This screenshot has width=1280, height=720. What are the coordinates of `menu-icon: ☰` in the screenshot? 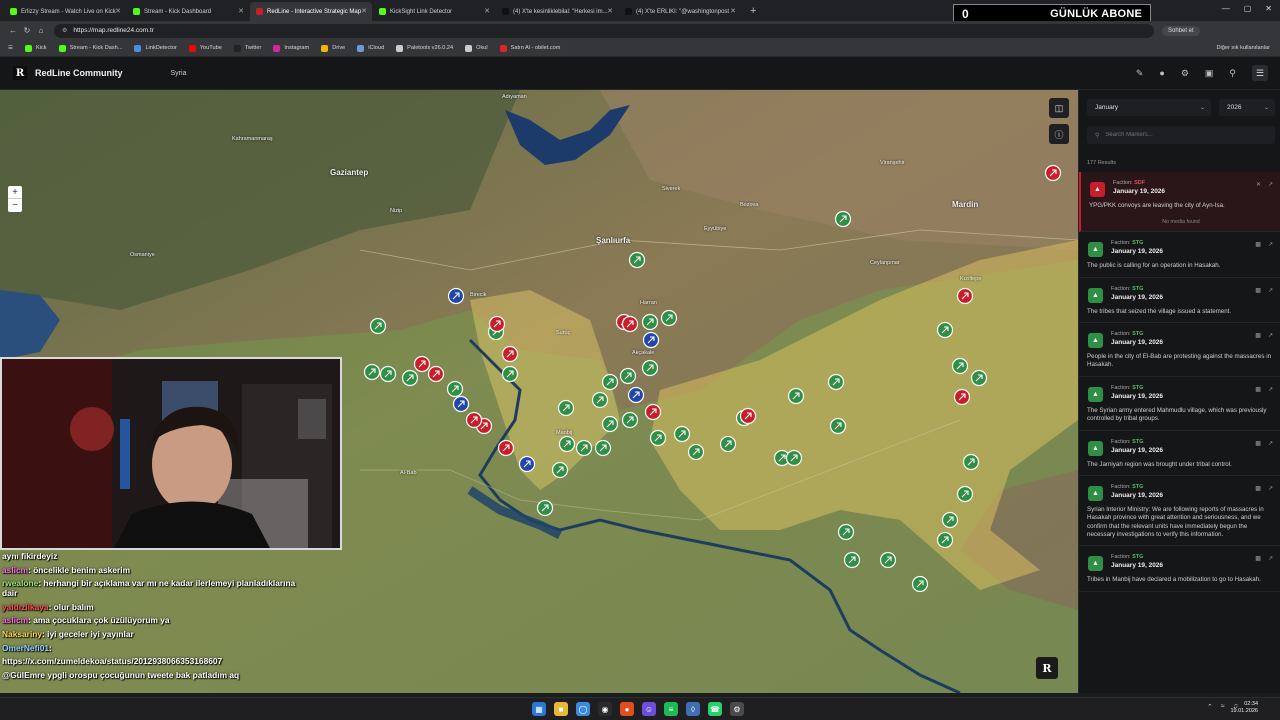 It's located at (1260, 73).